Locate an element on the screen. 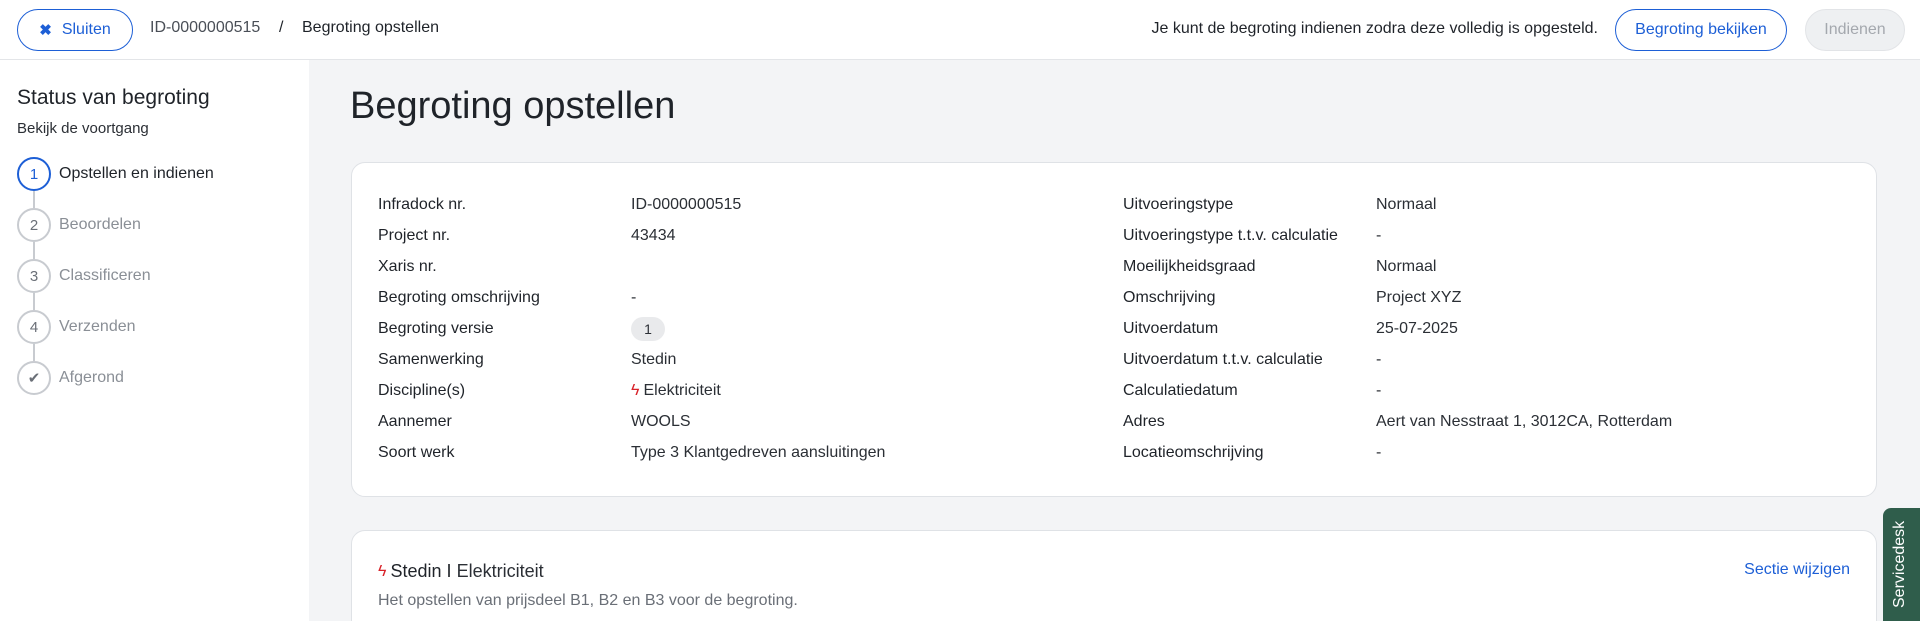 This screenshot has width=1920, height=621. detail-value: Elektriciteit is located at coordinates (682, 390).